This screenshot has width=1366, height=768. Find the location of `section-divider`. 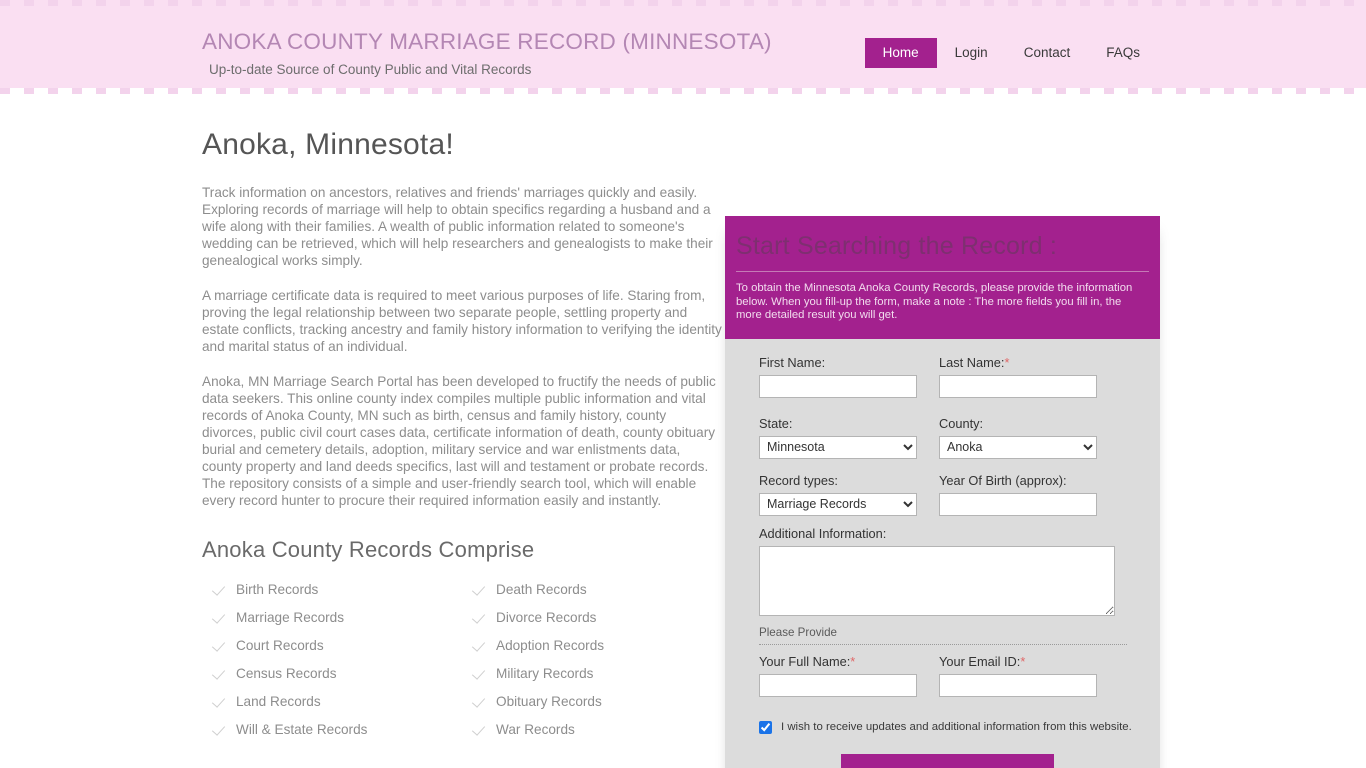

section-divider is located at coordinates (943, 644).